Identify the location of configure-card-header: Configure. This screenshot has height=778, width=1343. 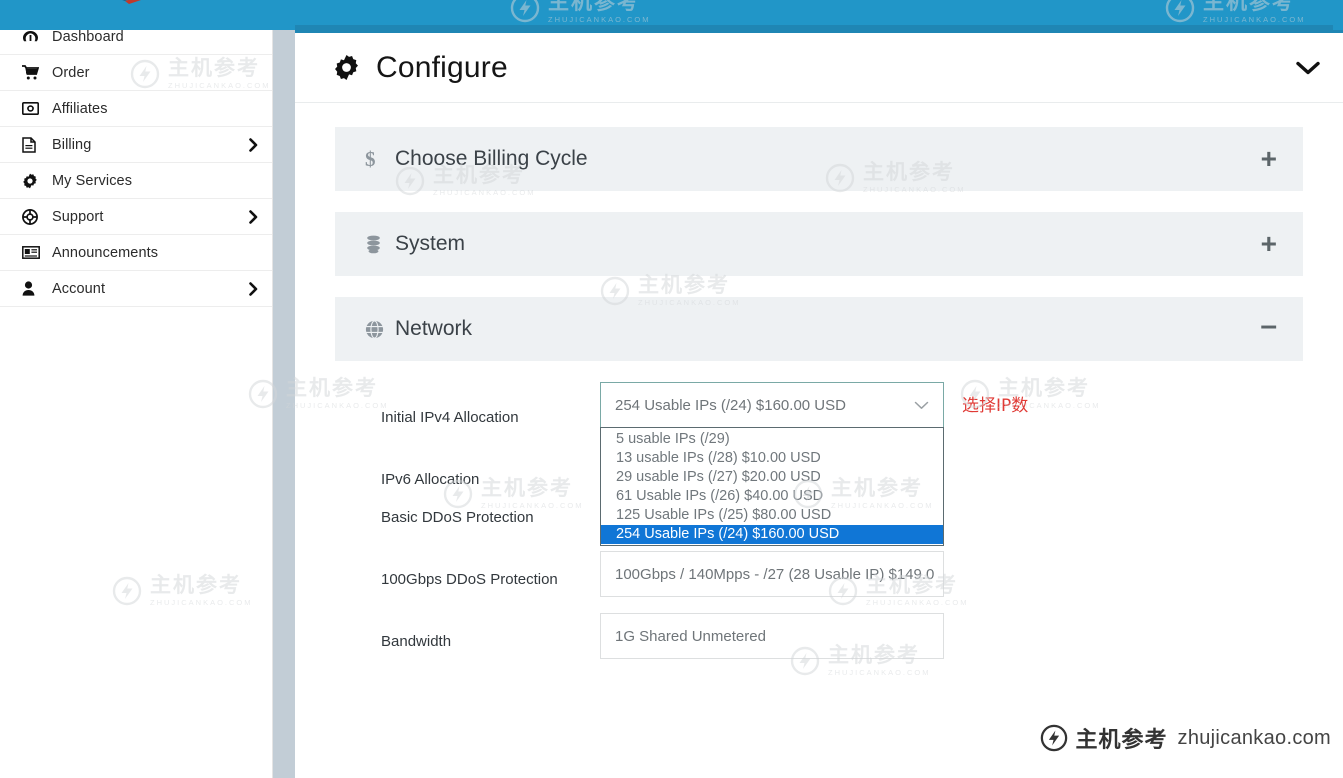
(819, 68).